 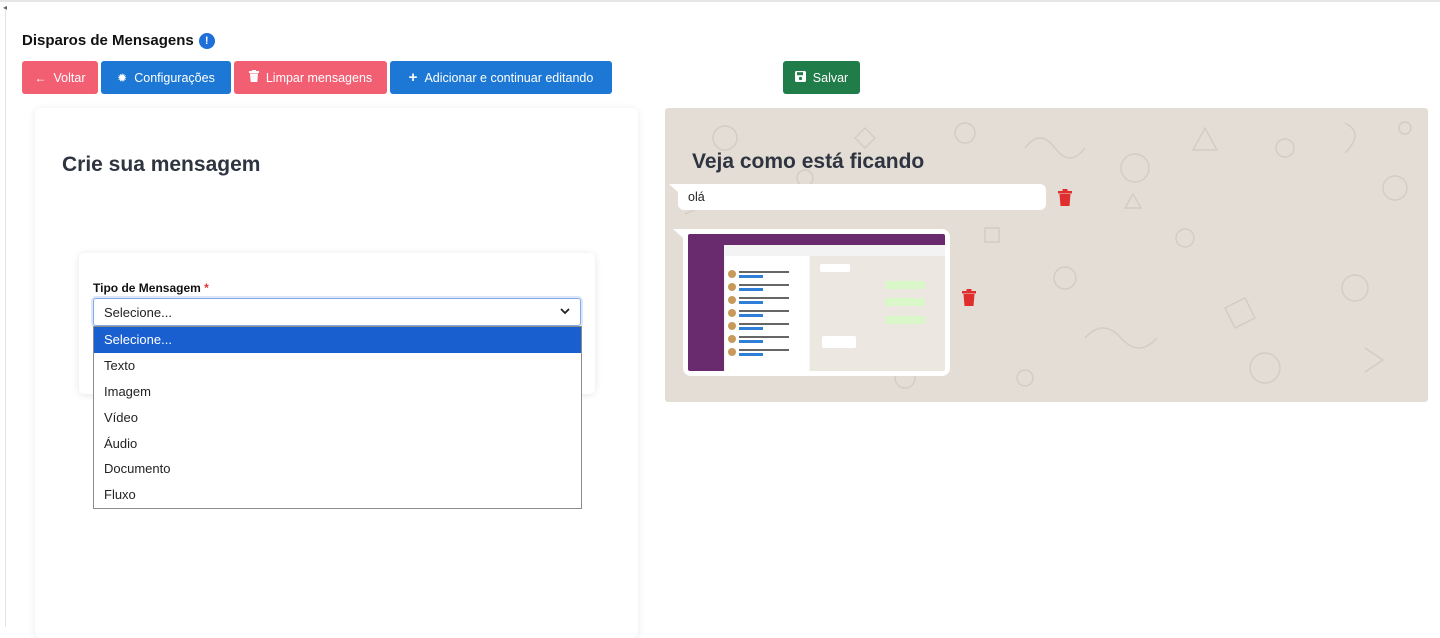 I want to click on editor-heading: Crie sua mensagem, so click(x=161, y=164).